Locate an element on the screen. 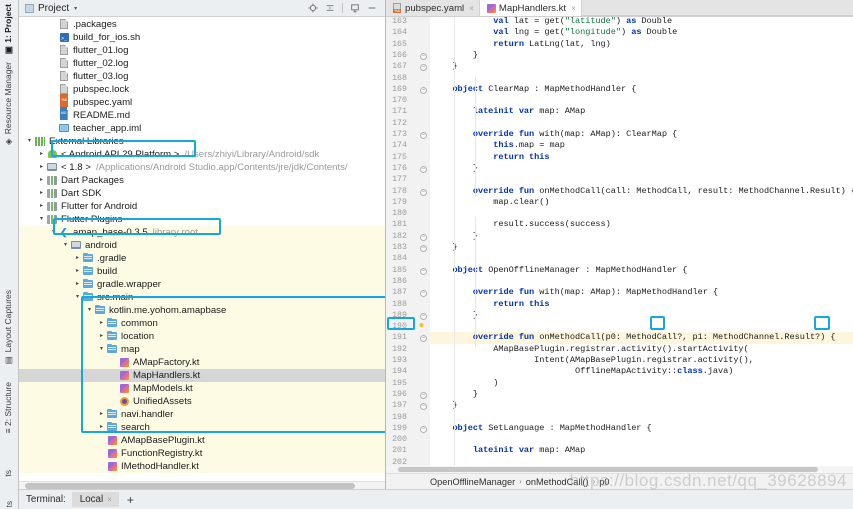 This screenshot has height=509, width=853. terminal-tab-local: Local × is located at coordinates (95, 499).